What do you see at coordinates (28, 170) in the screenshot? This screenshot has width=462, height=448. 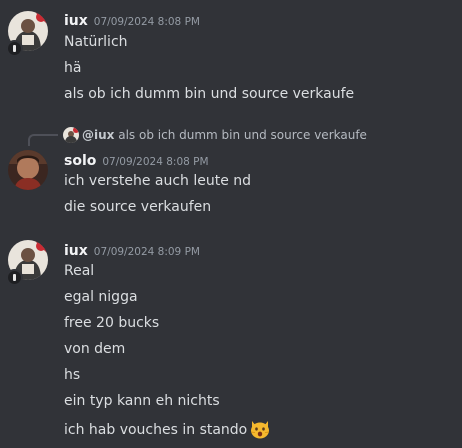 I see `avatar` at bounding box center [28, 170].